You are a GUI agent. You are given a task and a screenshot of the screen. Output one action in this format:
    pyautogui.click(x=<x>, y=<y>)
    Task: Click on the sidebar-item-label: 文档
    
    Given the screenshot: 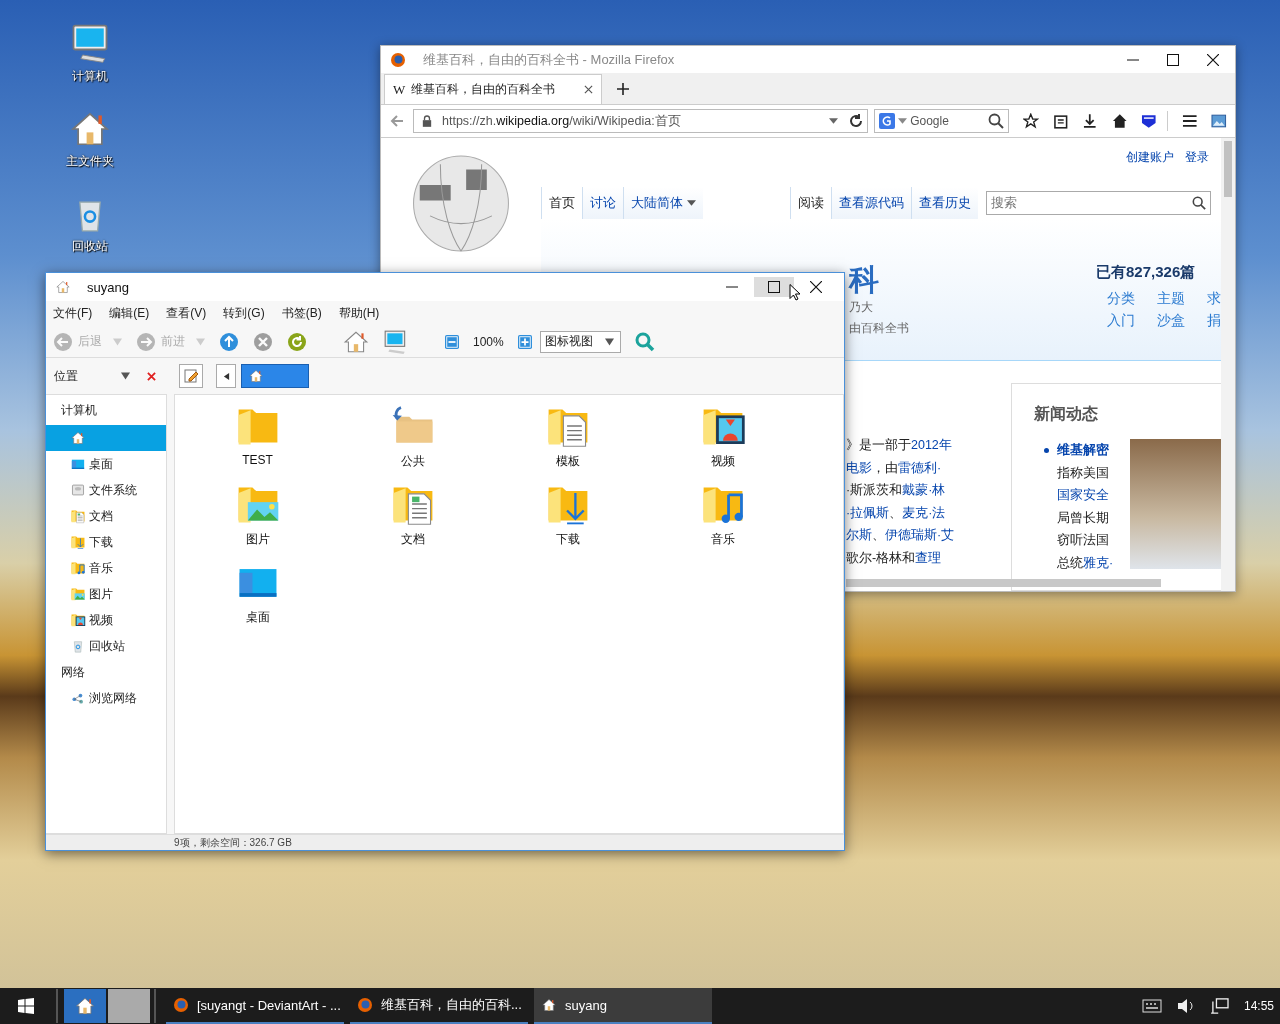 What is the action you would take?
    pyautogui.click(x=101, y=516)
    